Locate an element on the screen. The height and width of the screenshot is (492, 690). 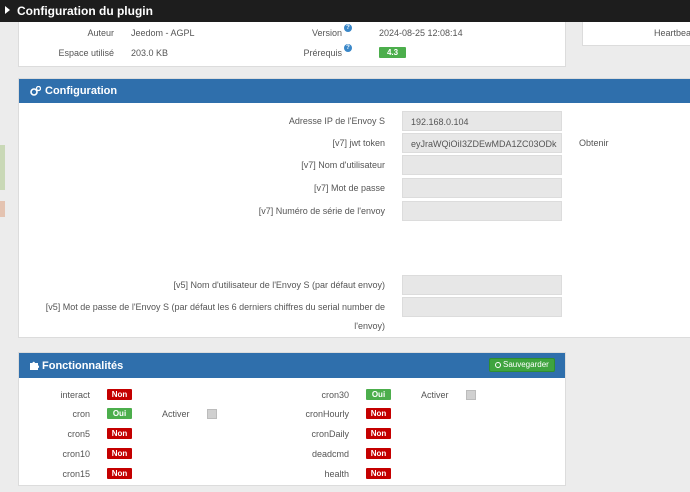
version-value: 2024-08-25 12:08:14 is located at coordinates (421, 33).